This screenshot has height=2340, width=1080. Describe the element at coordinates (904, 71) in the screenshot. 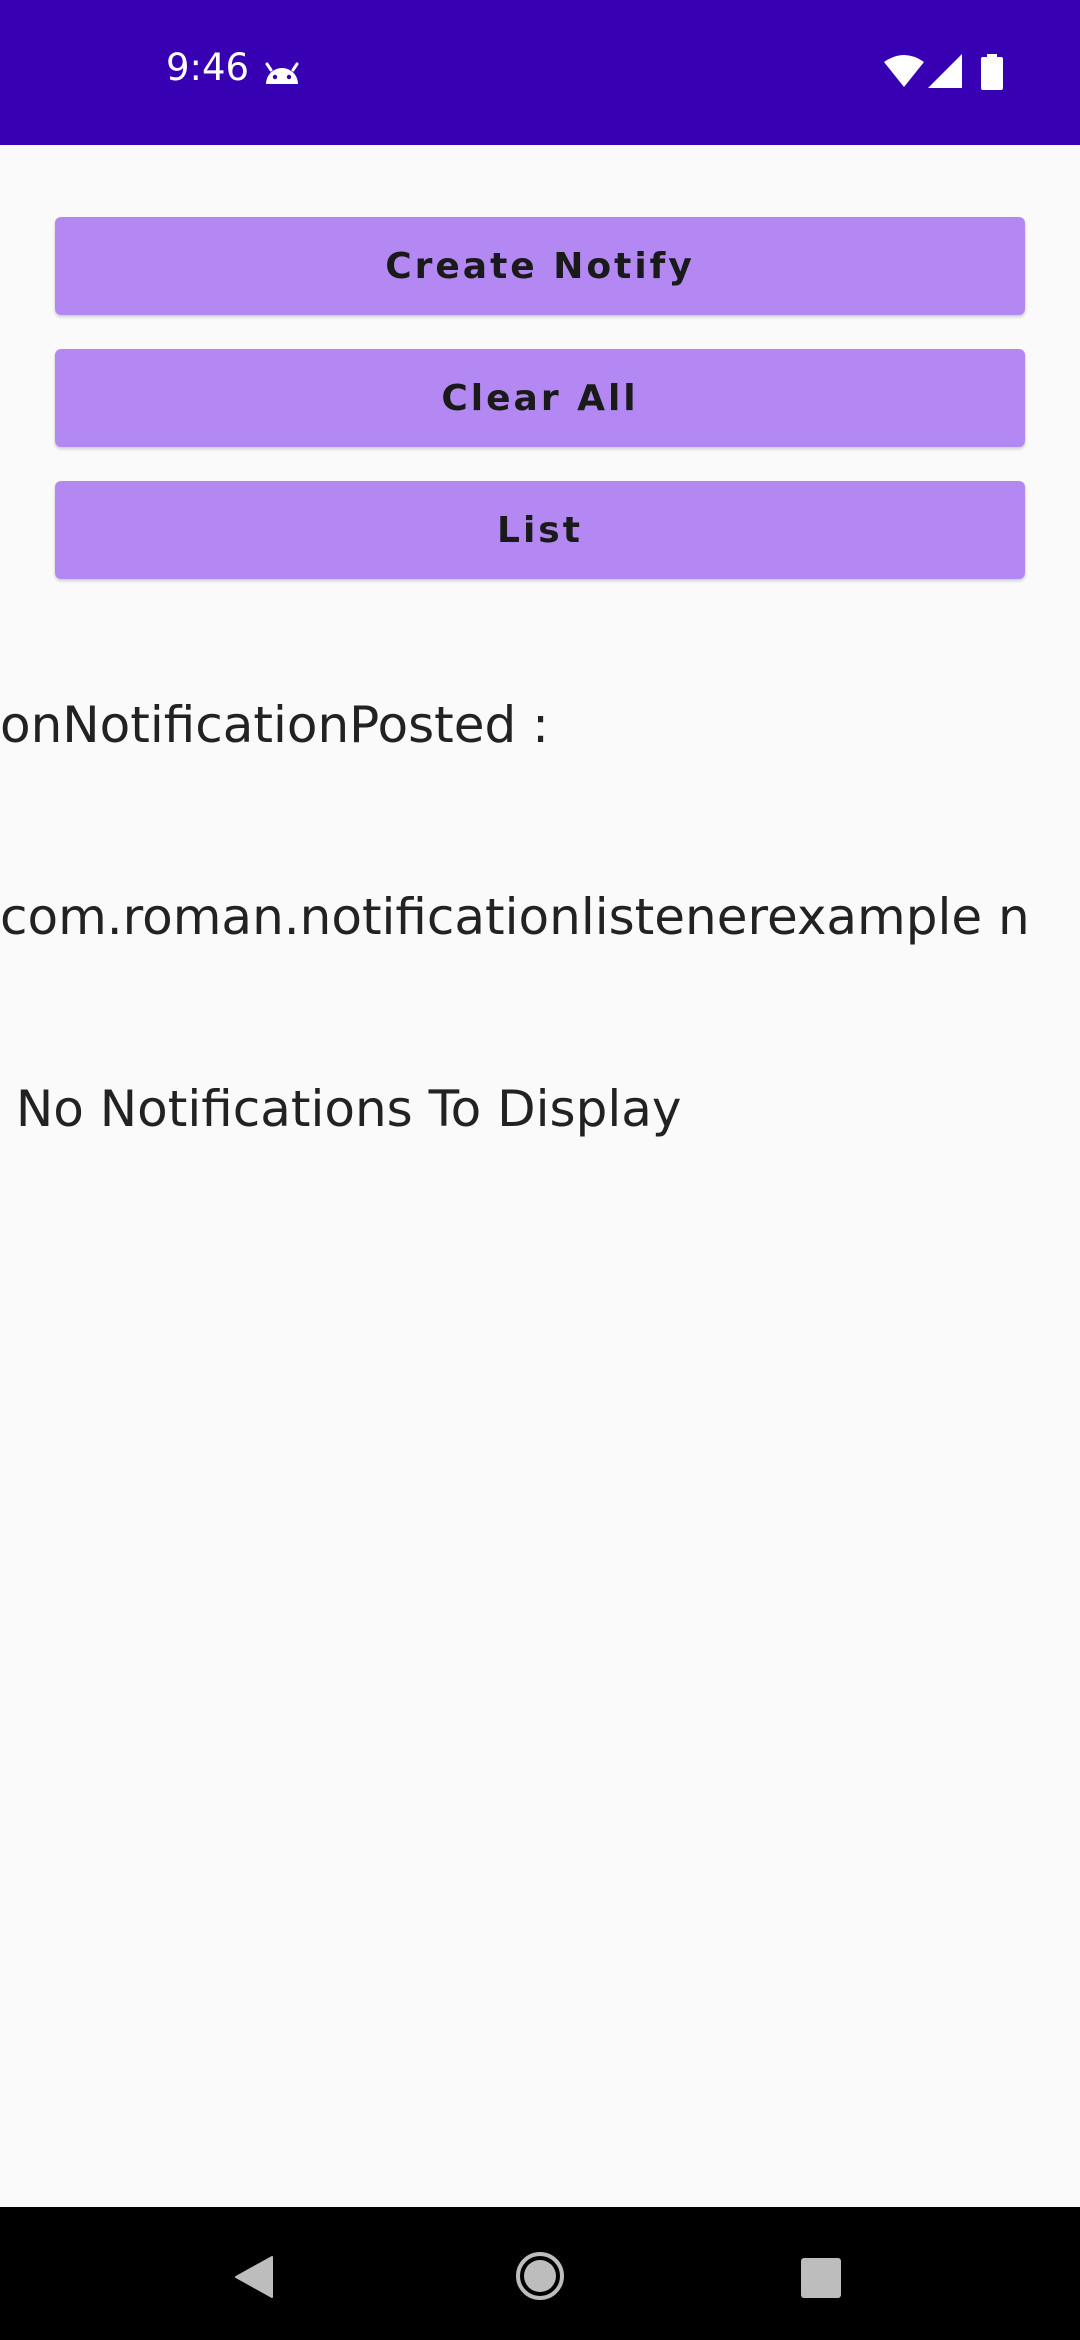

I see `wifi-icon` at that location.